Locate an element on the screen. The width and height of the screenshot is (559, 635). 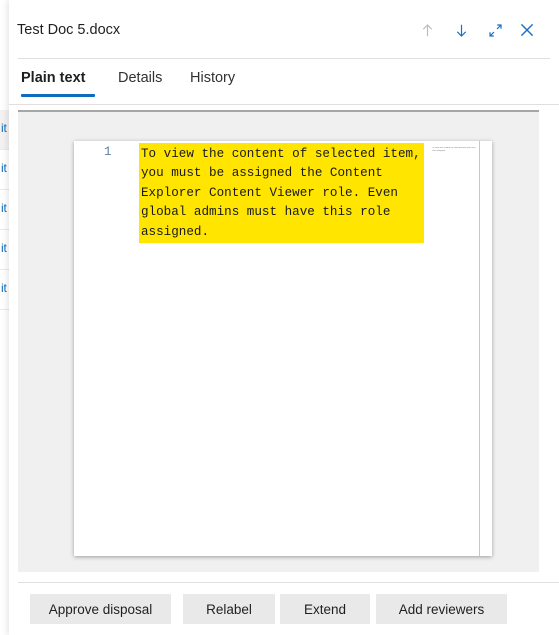
tab-bar-divider is located at coordinates (284, 104).